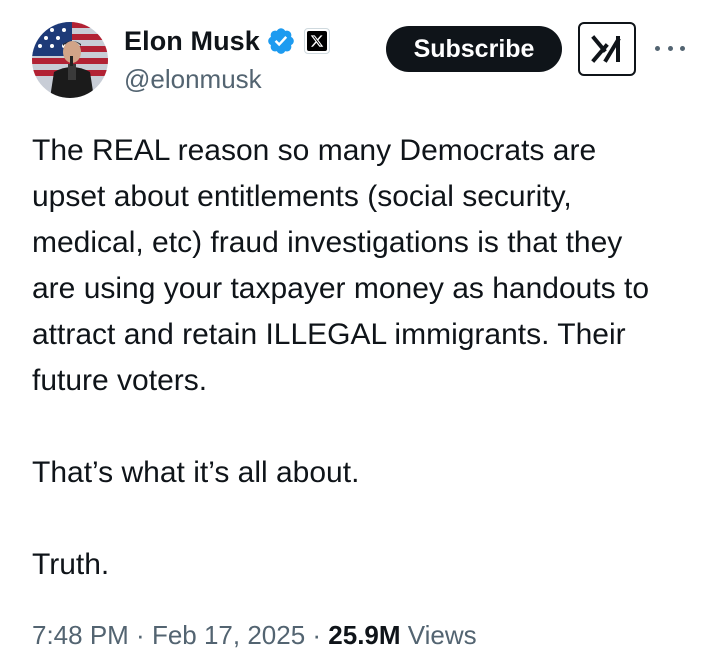 This screenshot has width=720, height=670. I want to click on views-label: Views, so click(438, 635).